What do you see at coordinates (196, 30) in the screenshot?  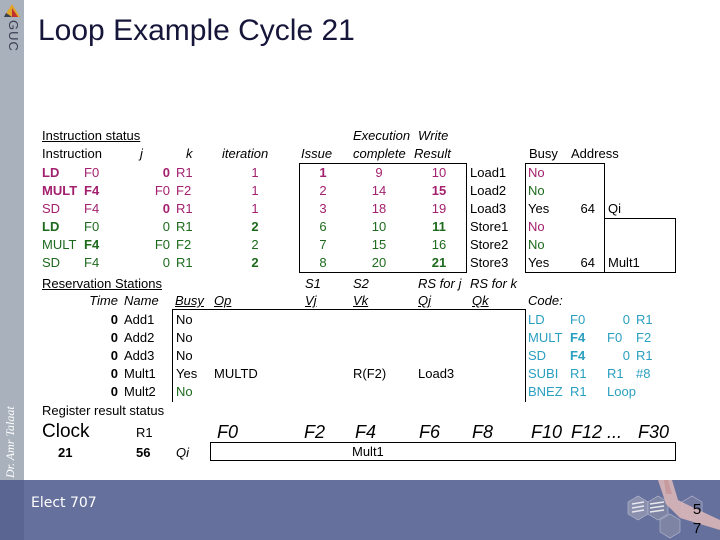 I see `slide-title: Loop Example Cycle 21` at bounding box center [196, 30].